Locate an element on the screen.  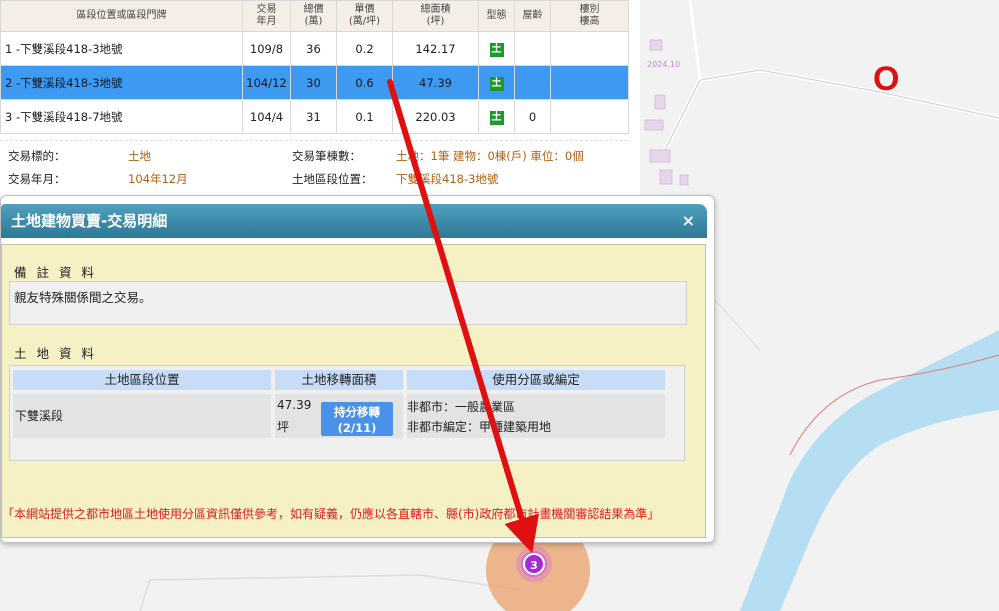
remarks-section-title: 備 註 資 料 is located at coordinates (55, 272).